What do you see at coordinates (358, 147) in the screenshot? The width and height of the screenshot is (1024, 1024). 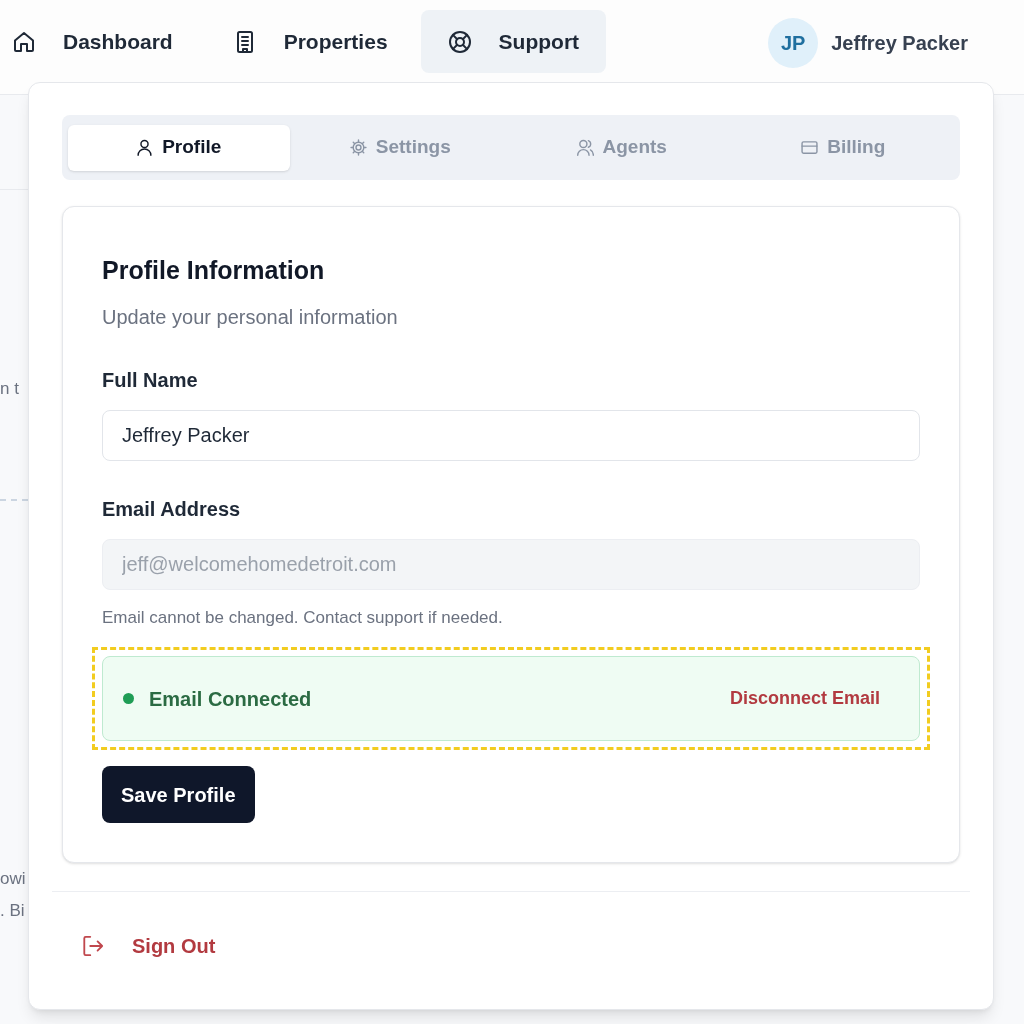 I see `settings-icon` at bounding box center [358, 147].